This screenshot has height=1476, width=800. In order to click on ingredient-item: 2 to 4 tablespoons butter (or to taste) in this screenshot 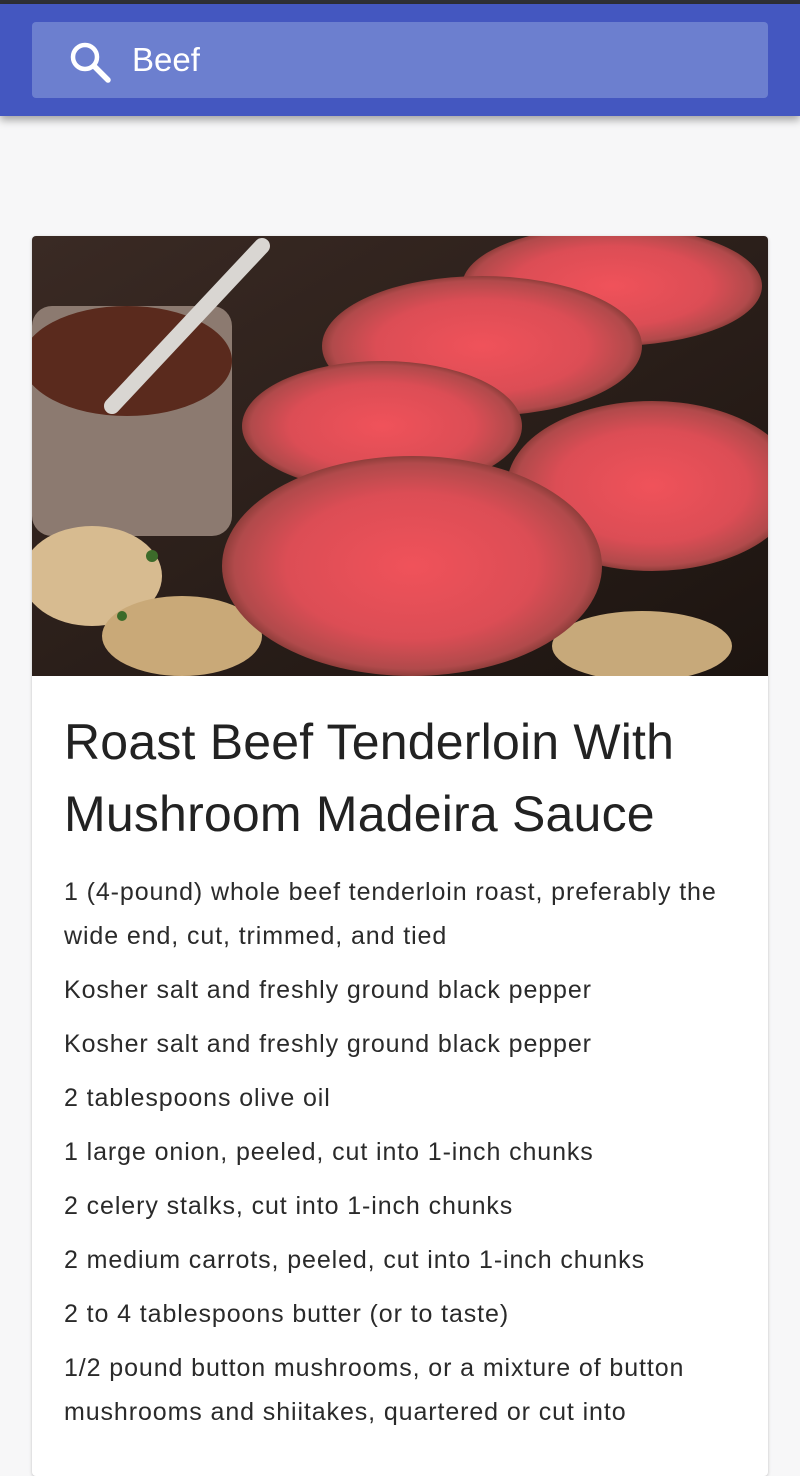, I will do `click(287, 1314)`.